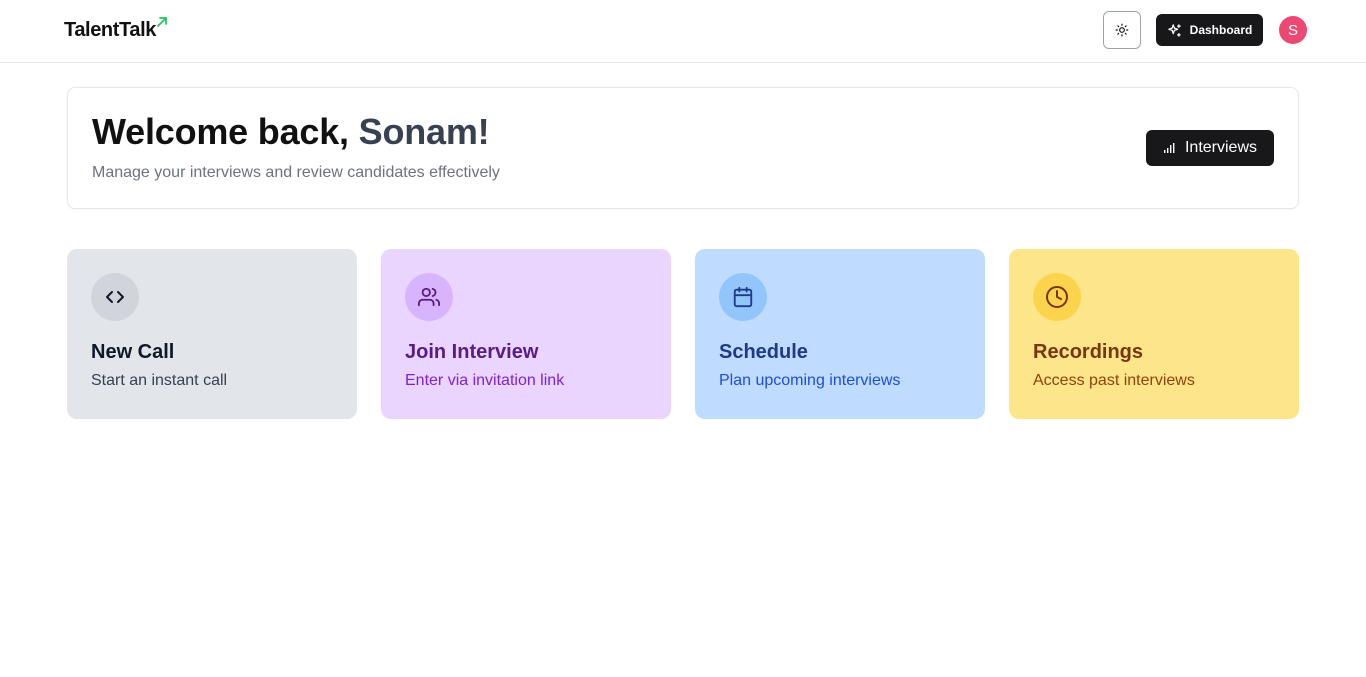 Image resolution: width=1366 pixels, height=677 pixels. What do you see at coordinates (110, 30) in the screenshot?
I see `logo-text: TalentTalk` at bounding box center [110, 30].